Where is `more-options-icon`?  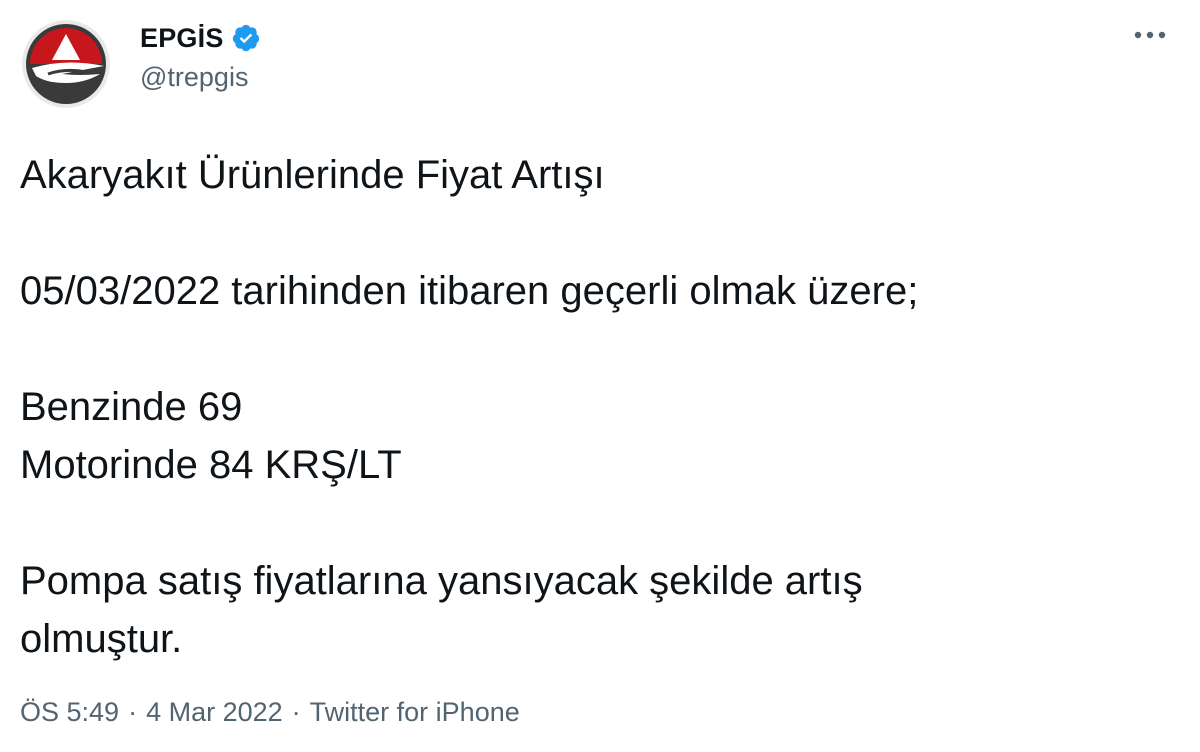
more-options-icon is located at coordinates (1150, 35).